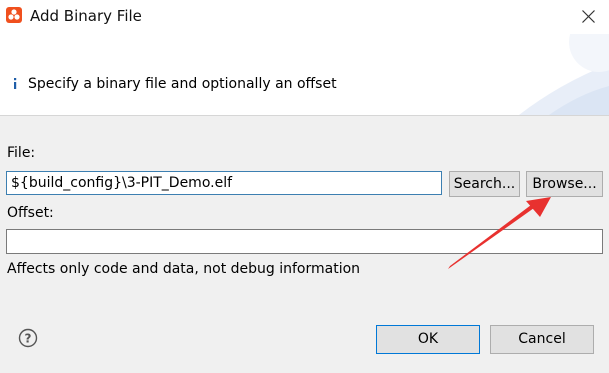  I want to click on help-icon: ?, so click(28, 338).